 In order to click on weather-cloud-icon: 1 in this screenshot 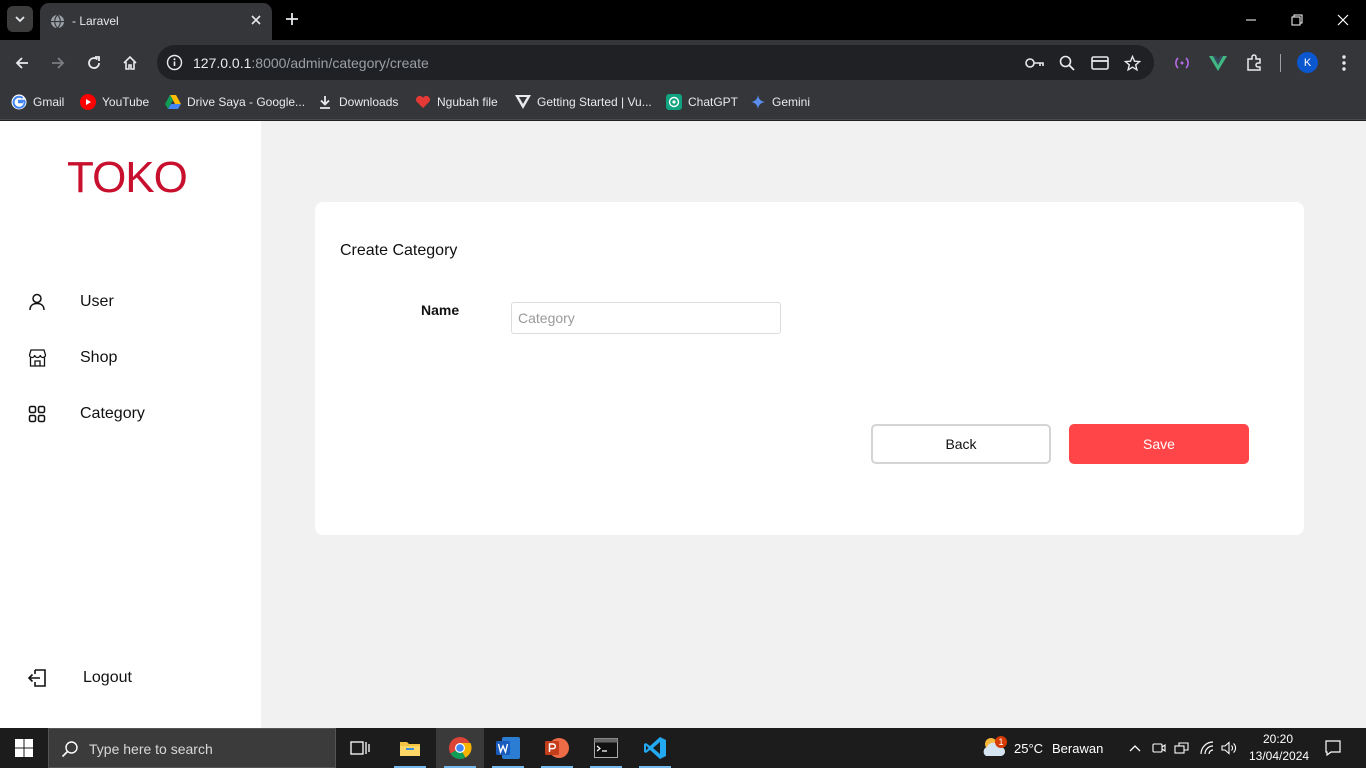, I will do `click(994, 747)`.